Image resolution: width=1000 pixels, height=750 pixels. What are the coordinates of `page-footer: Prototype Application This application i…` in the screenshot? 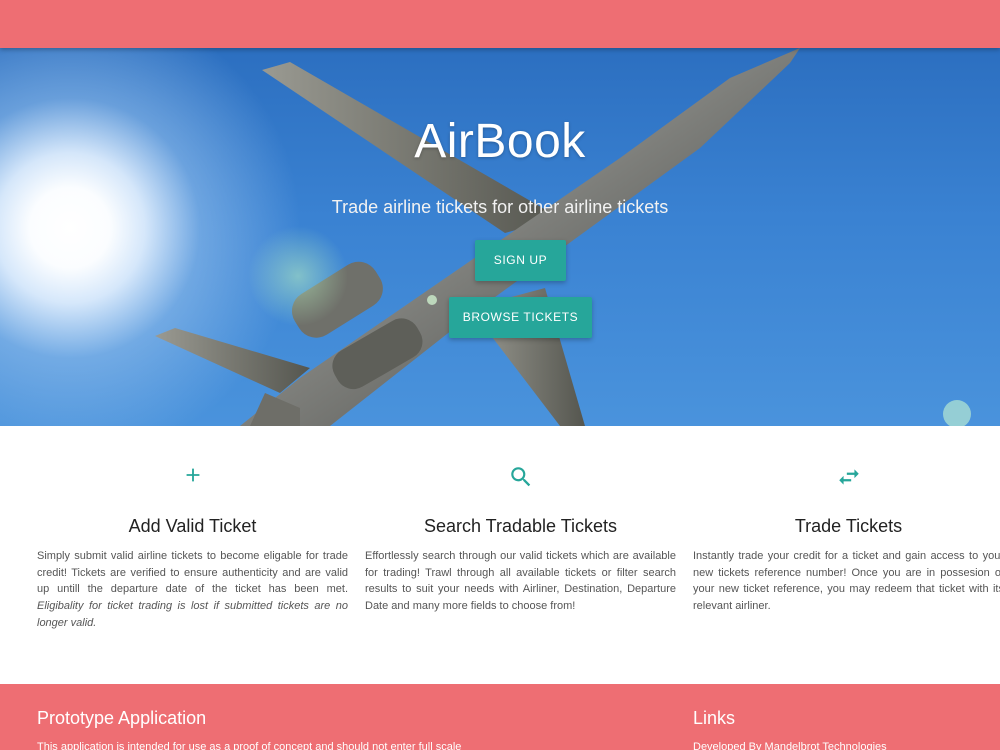 It's located at (500, 717).